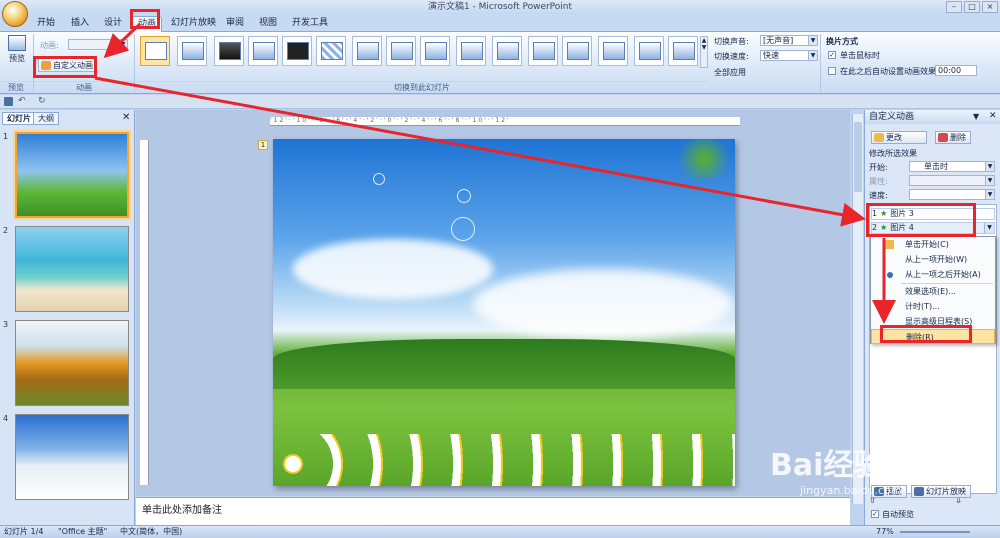 This screenshot has width=1000, height=538. What do you see at coordinates (122, 40) in the screenshot?
I see `arrow-line` at bounding box center [122, 40].